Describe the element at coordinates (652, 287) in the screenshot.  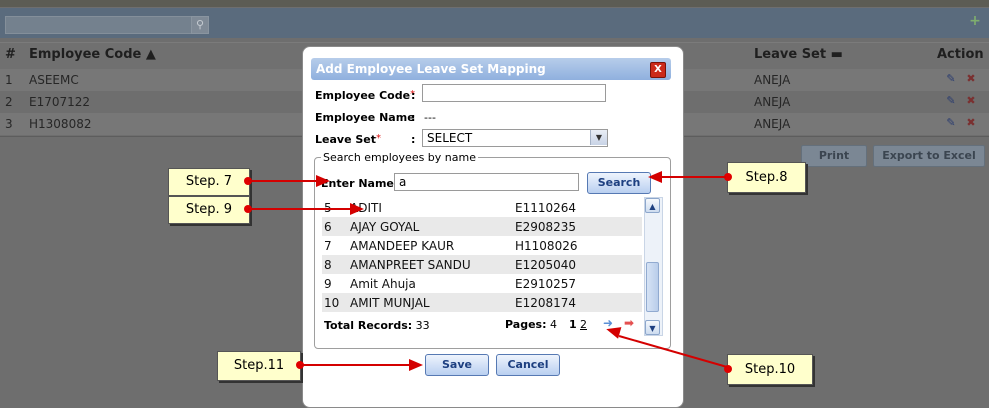
I see `scrollbar-thumb` at that location.